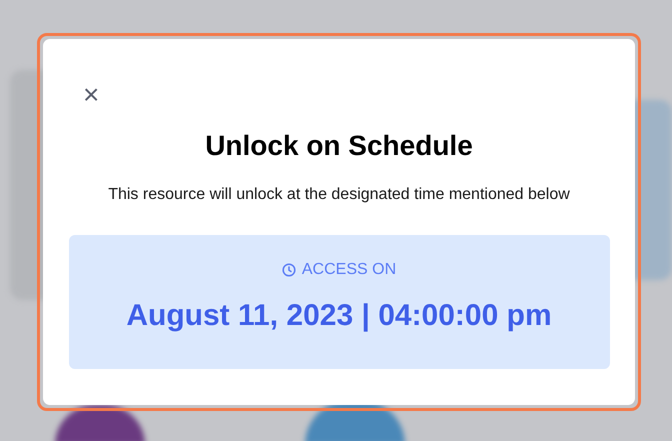  I want to click on access-label: ACCESS ON, so click(349, 270).